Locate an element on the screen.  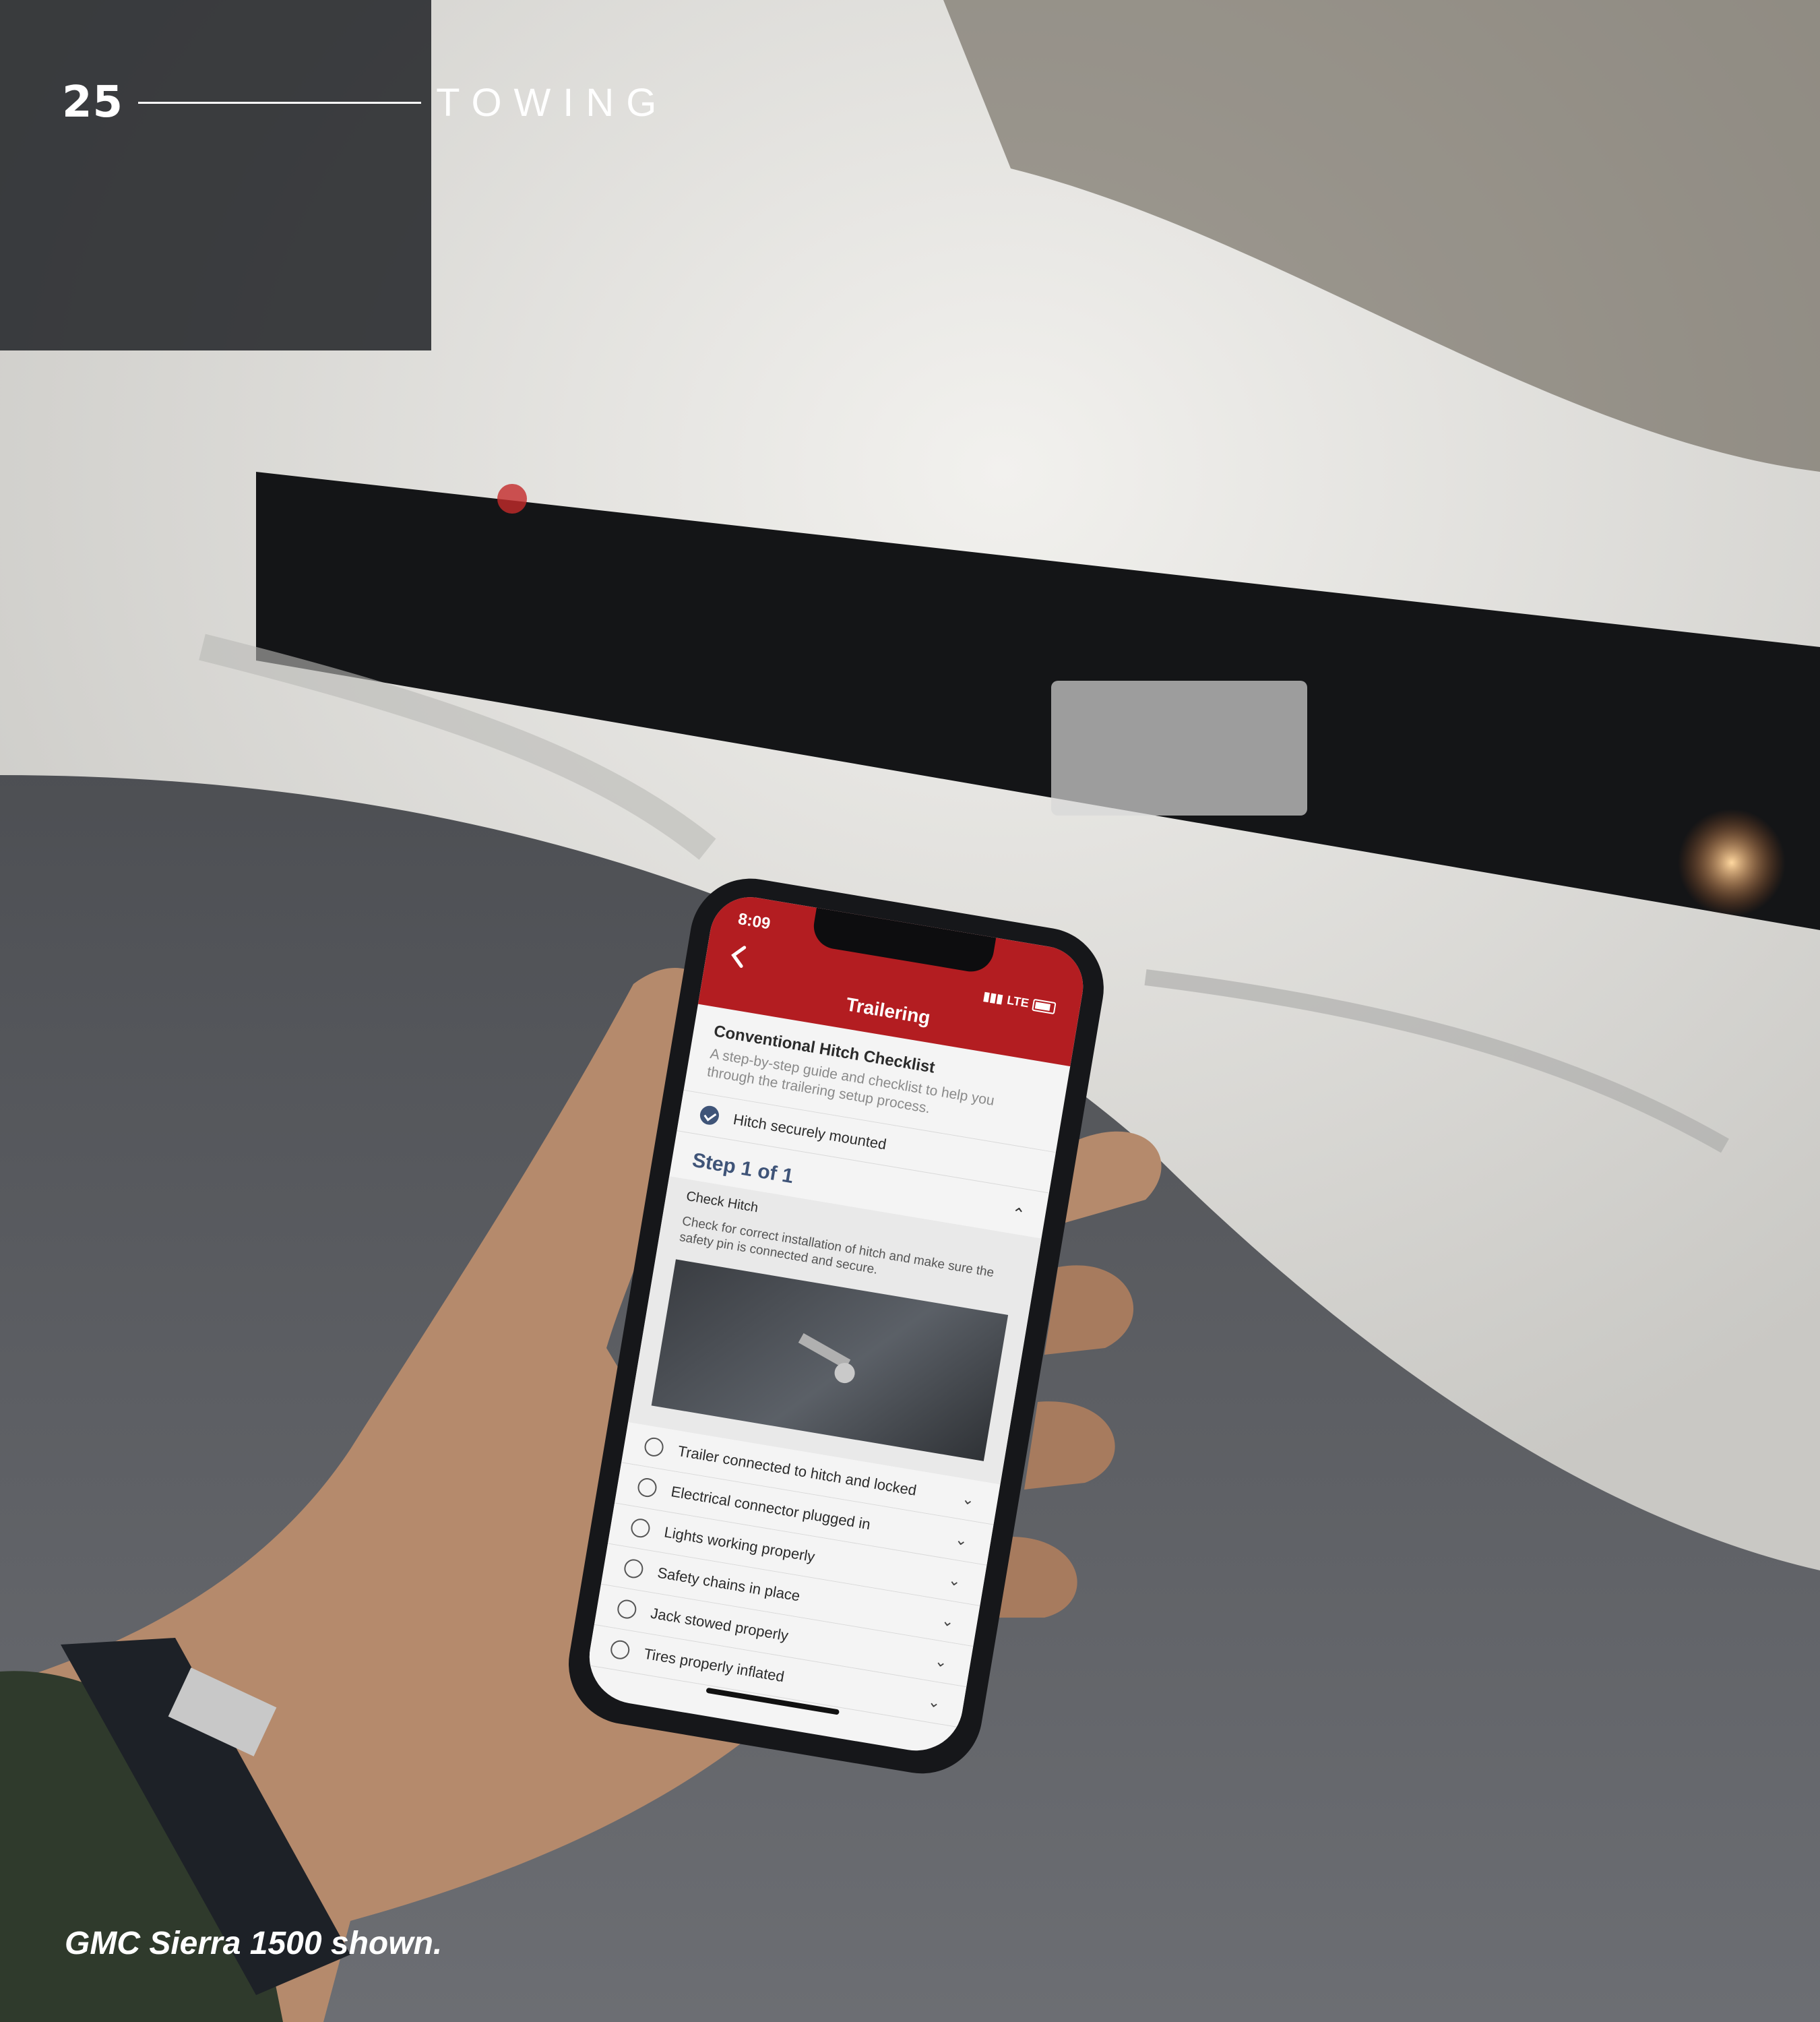
status-time: 8:09 is located at coordinates (754, 921).